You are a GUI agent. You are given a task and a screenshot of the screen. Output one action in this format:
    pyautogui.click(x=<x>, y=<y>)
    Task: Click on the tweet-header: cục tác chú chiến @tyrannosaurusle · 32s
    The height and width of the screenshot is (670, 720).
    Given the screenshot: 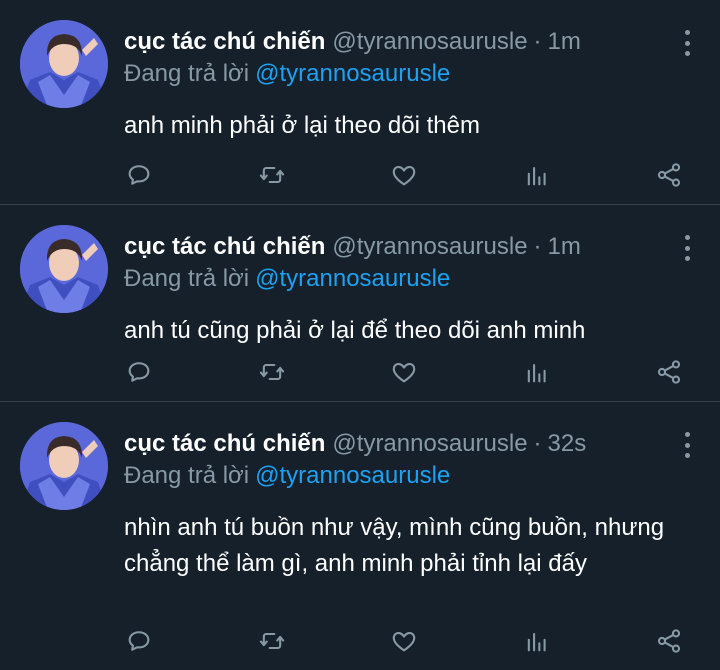 What is the action you would take?
    pyautogui.click(x=412, y=444)
    